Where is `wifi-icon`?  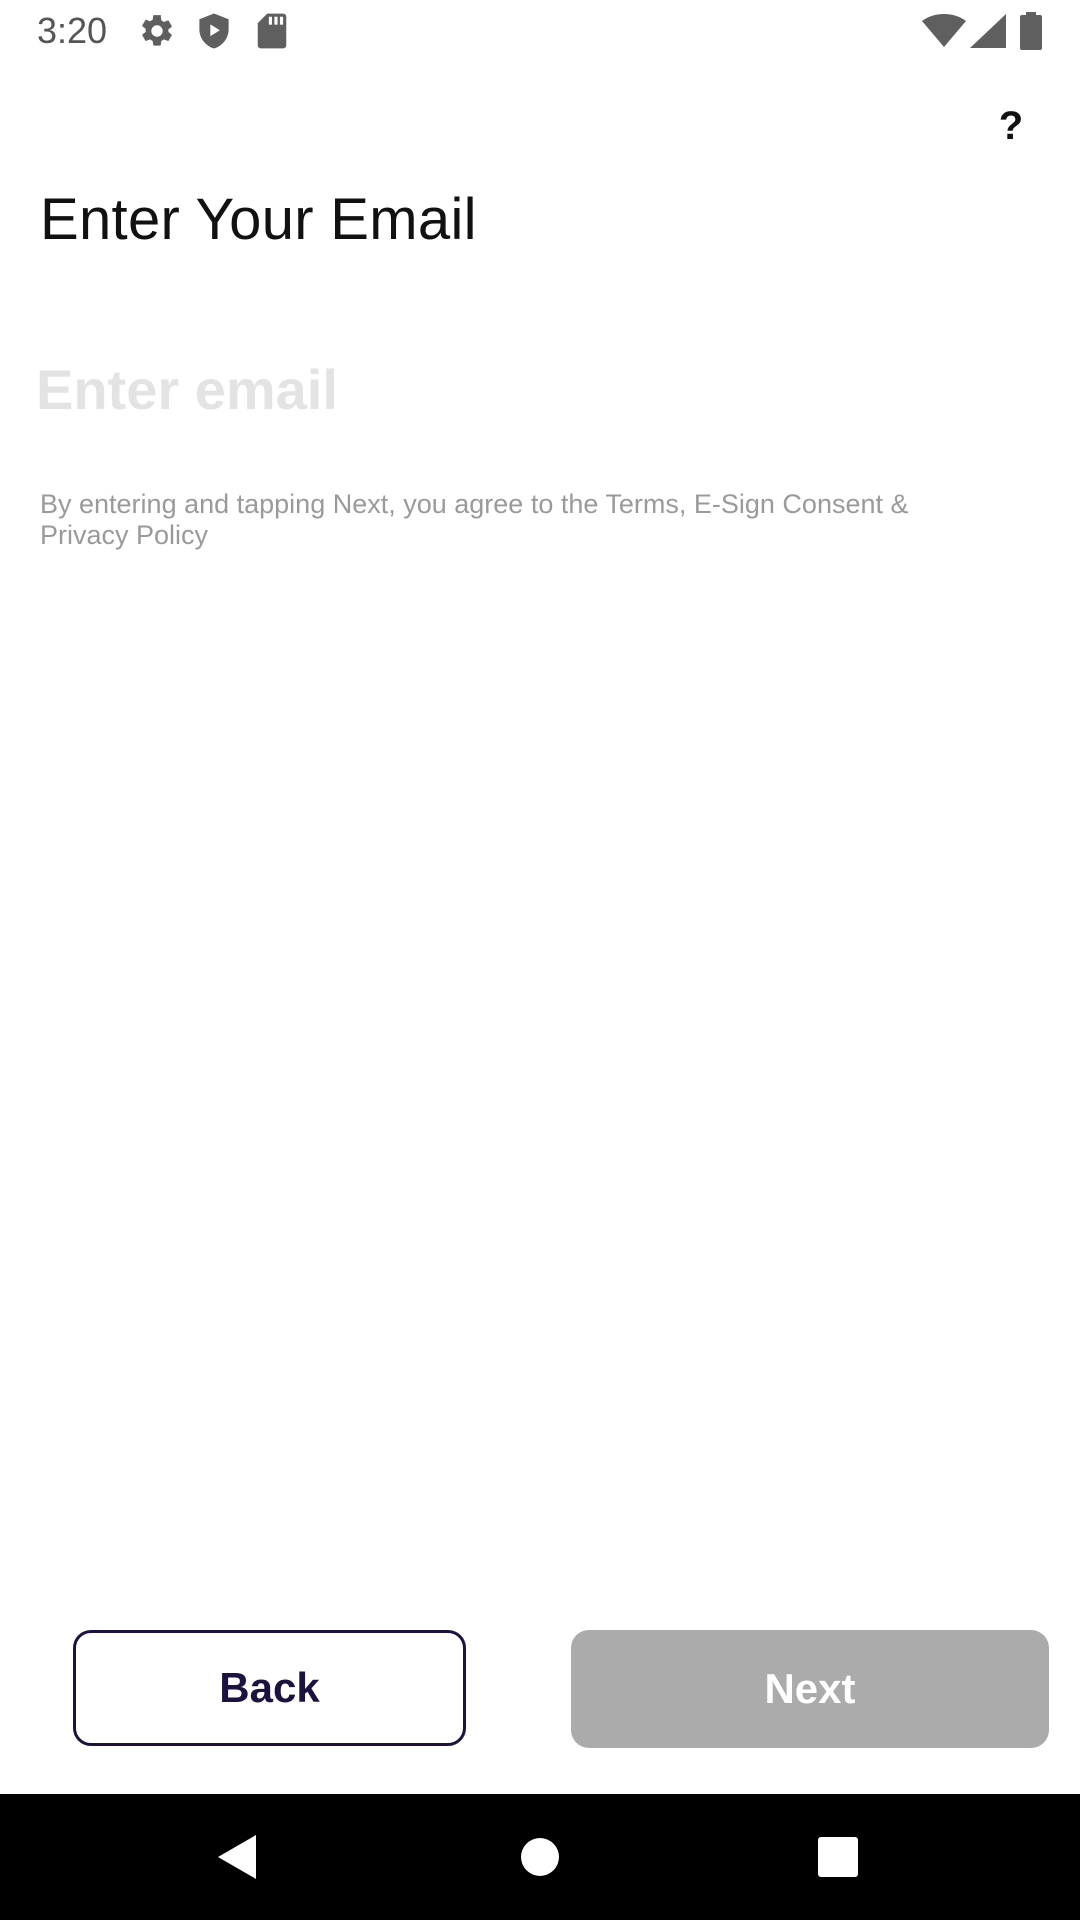
wifi-icon is located at coordinates (944, 34).